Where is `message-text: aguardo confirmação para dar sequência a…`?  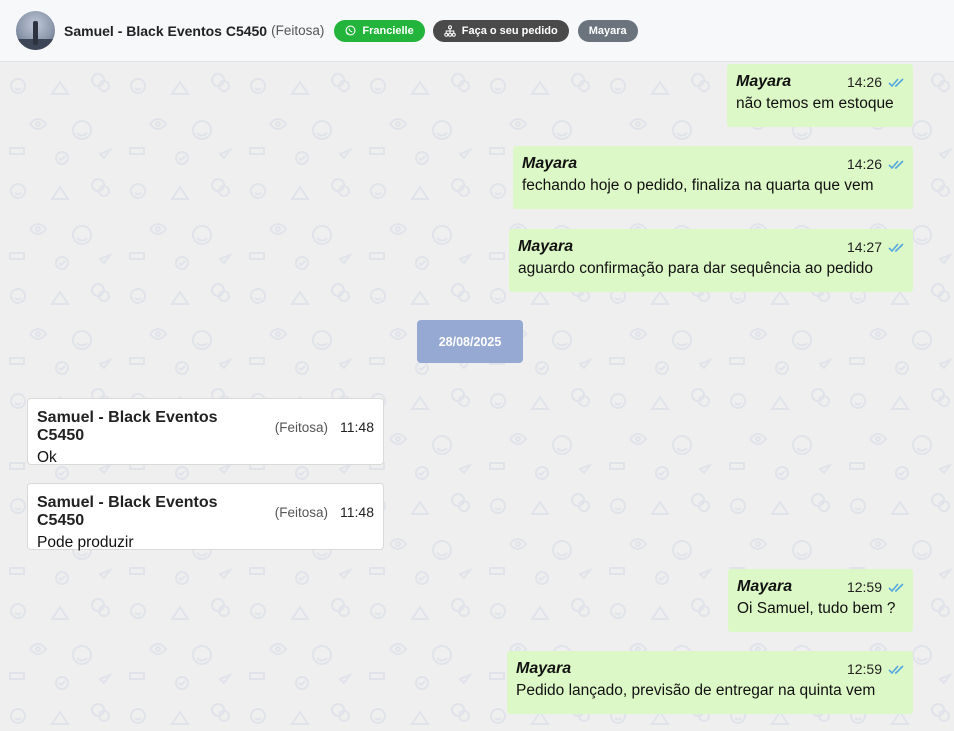
message-text: aguardo confirmação para dar sequência a… is located at coordinates (696, 268).